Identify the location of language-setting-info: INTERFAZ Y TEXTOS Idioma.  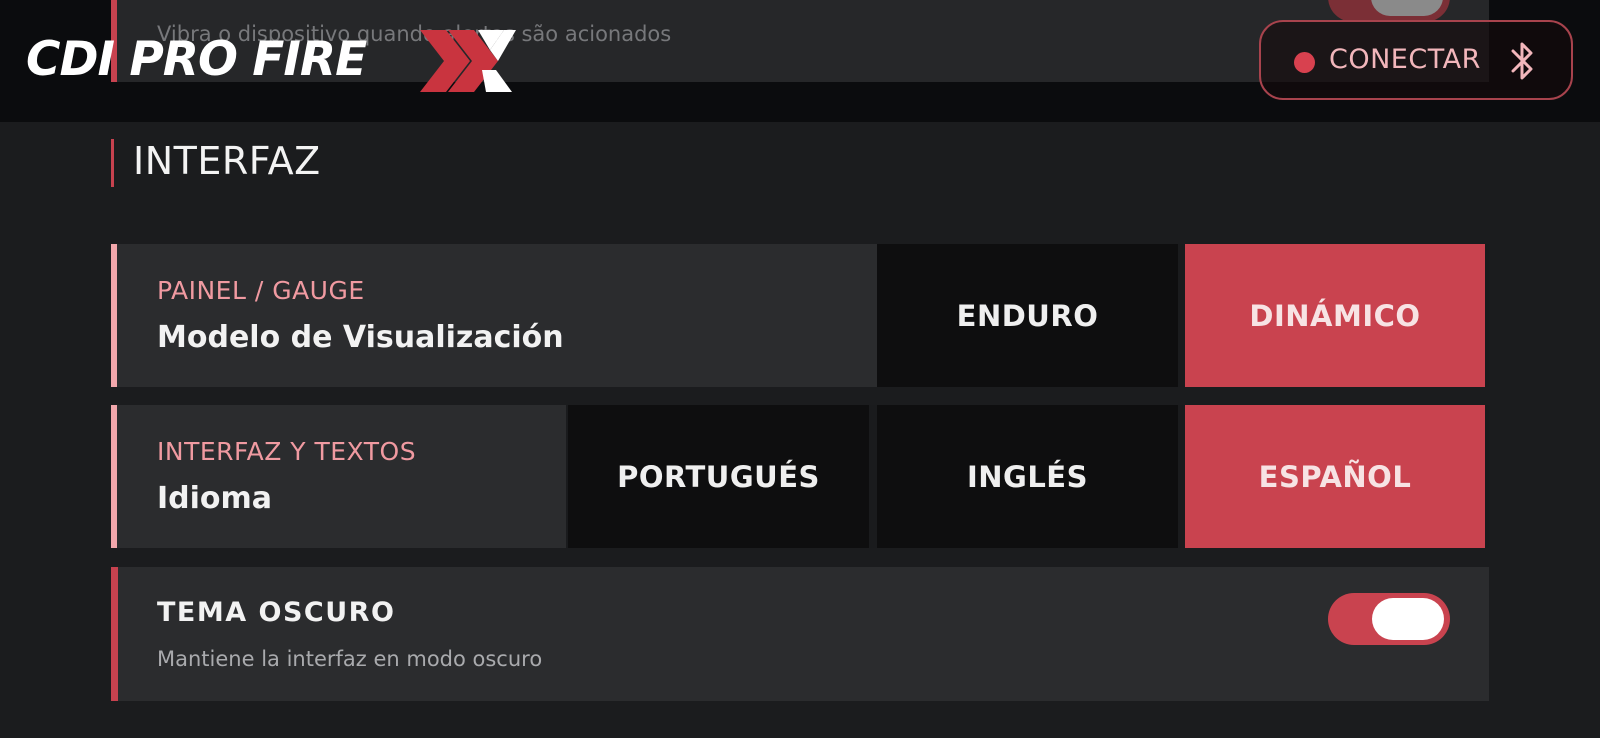
(338, 476).